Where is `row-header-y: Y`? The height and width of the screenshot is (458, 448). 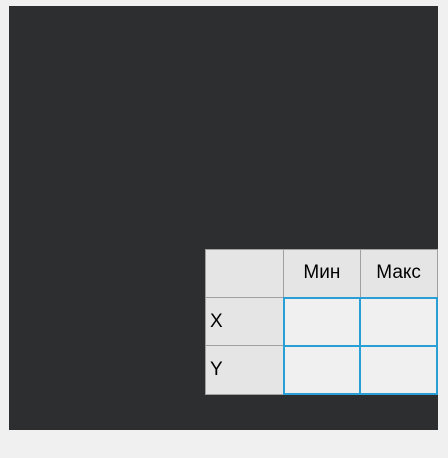
row-header-y: Y is located at coordinates (244, 370).